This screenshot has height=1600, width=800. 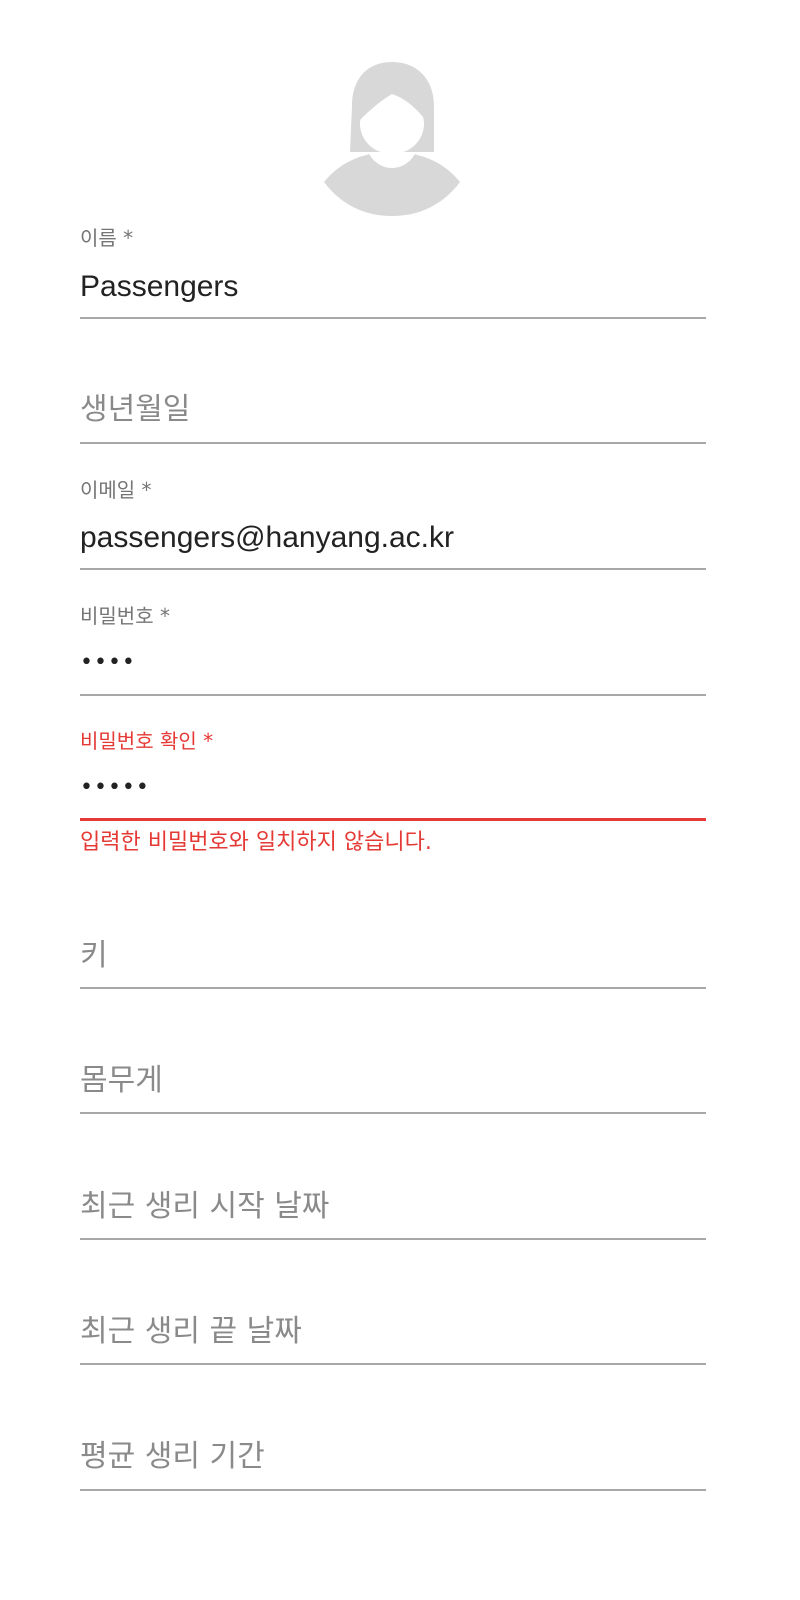 I want to click on password-confirm-label: 비밀번호 확인 *, so click(x=147, y=741).